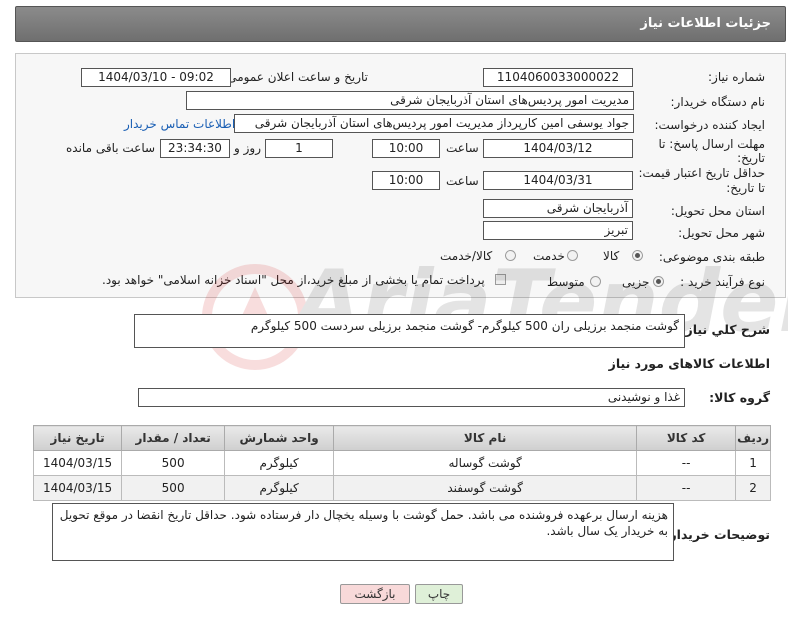 This screenshot has width=788, height=620. What do you see at coordinates (558, 180) in the screenshot?
I see `validity-date-field: 1404/03/31` at bounding box center [558, 180].